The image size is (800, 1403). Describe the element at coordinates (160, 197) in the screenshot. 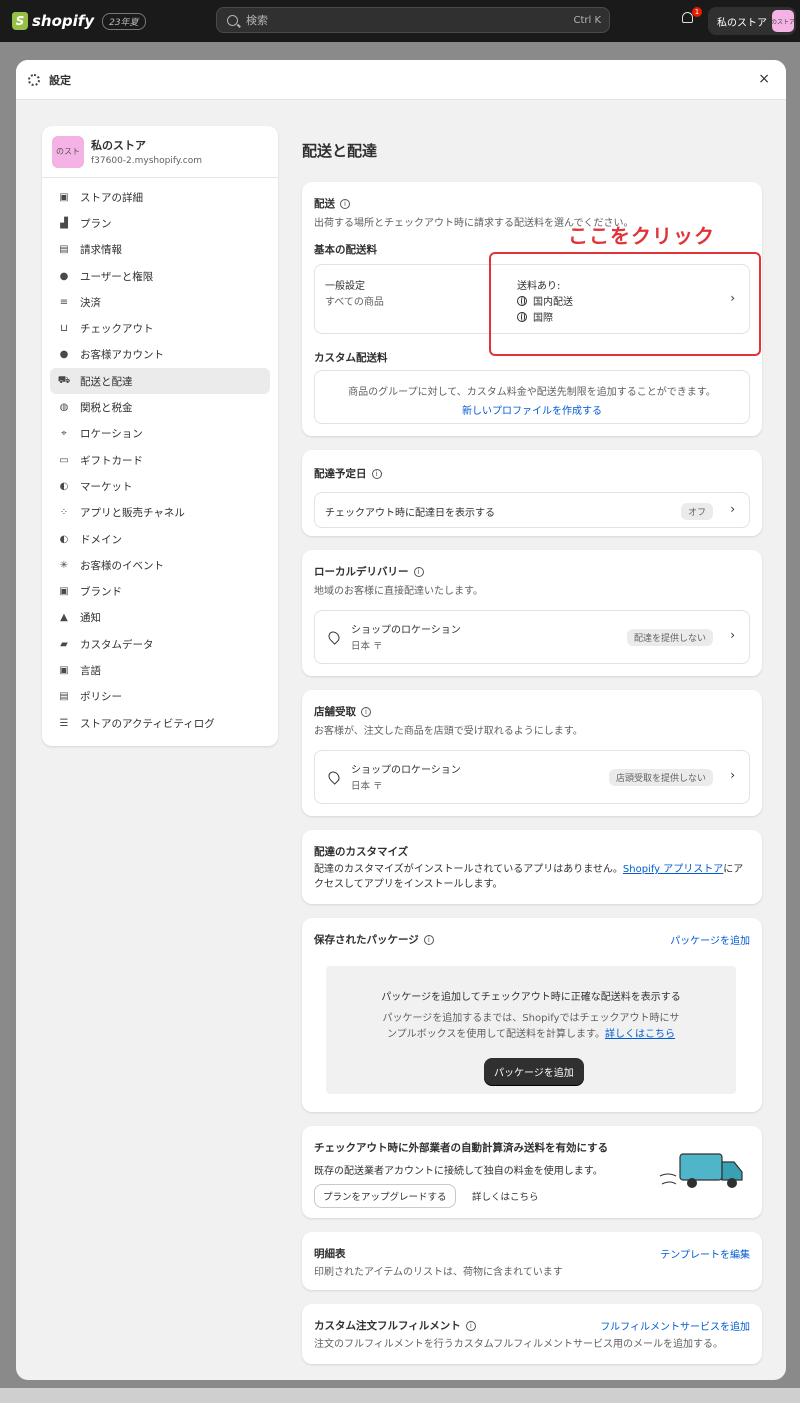

I see `sidebar-item-store: ▣ ストアの詳細` at that location.